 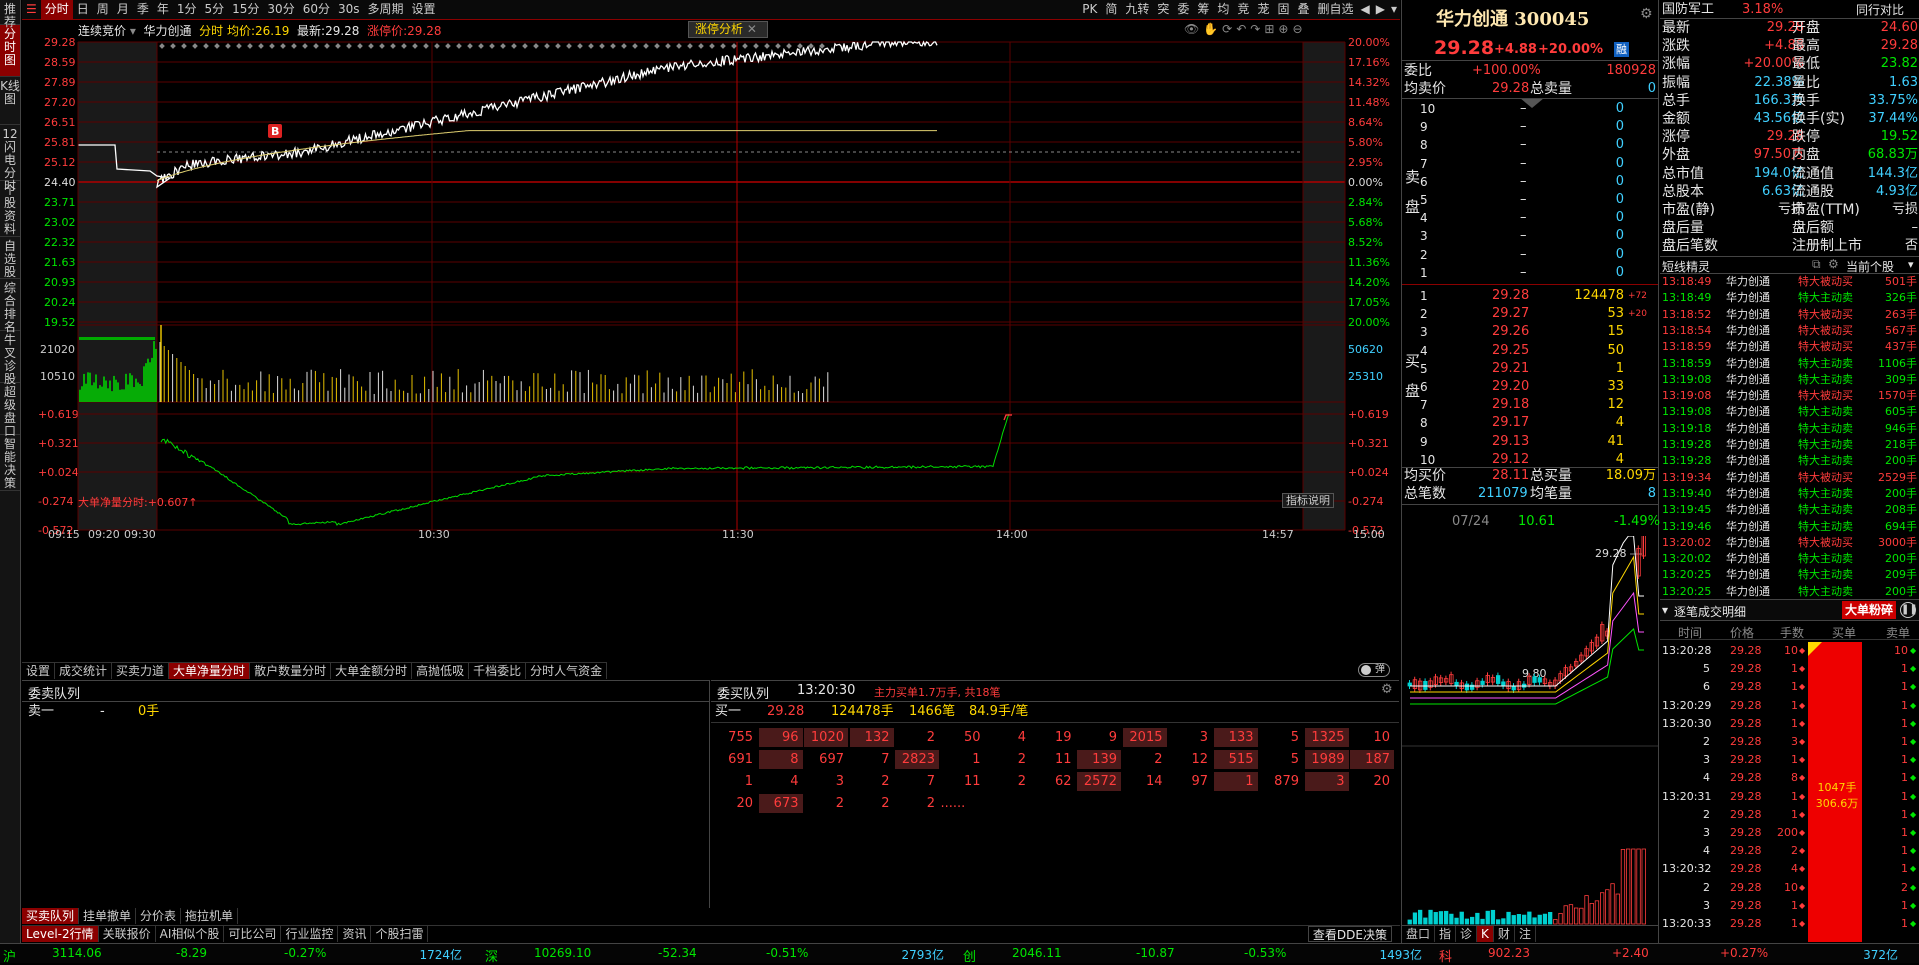 What do you see at coordinates (1789, 510) in the screenshot?
I see `elf-row: 13:19:45 华力创通 特大主动卖 208手` at bounding box center [1789, 510].